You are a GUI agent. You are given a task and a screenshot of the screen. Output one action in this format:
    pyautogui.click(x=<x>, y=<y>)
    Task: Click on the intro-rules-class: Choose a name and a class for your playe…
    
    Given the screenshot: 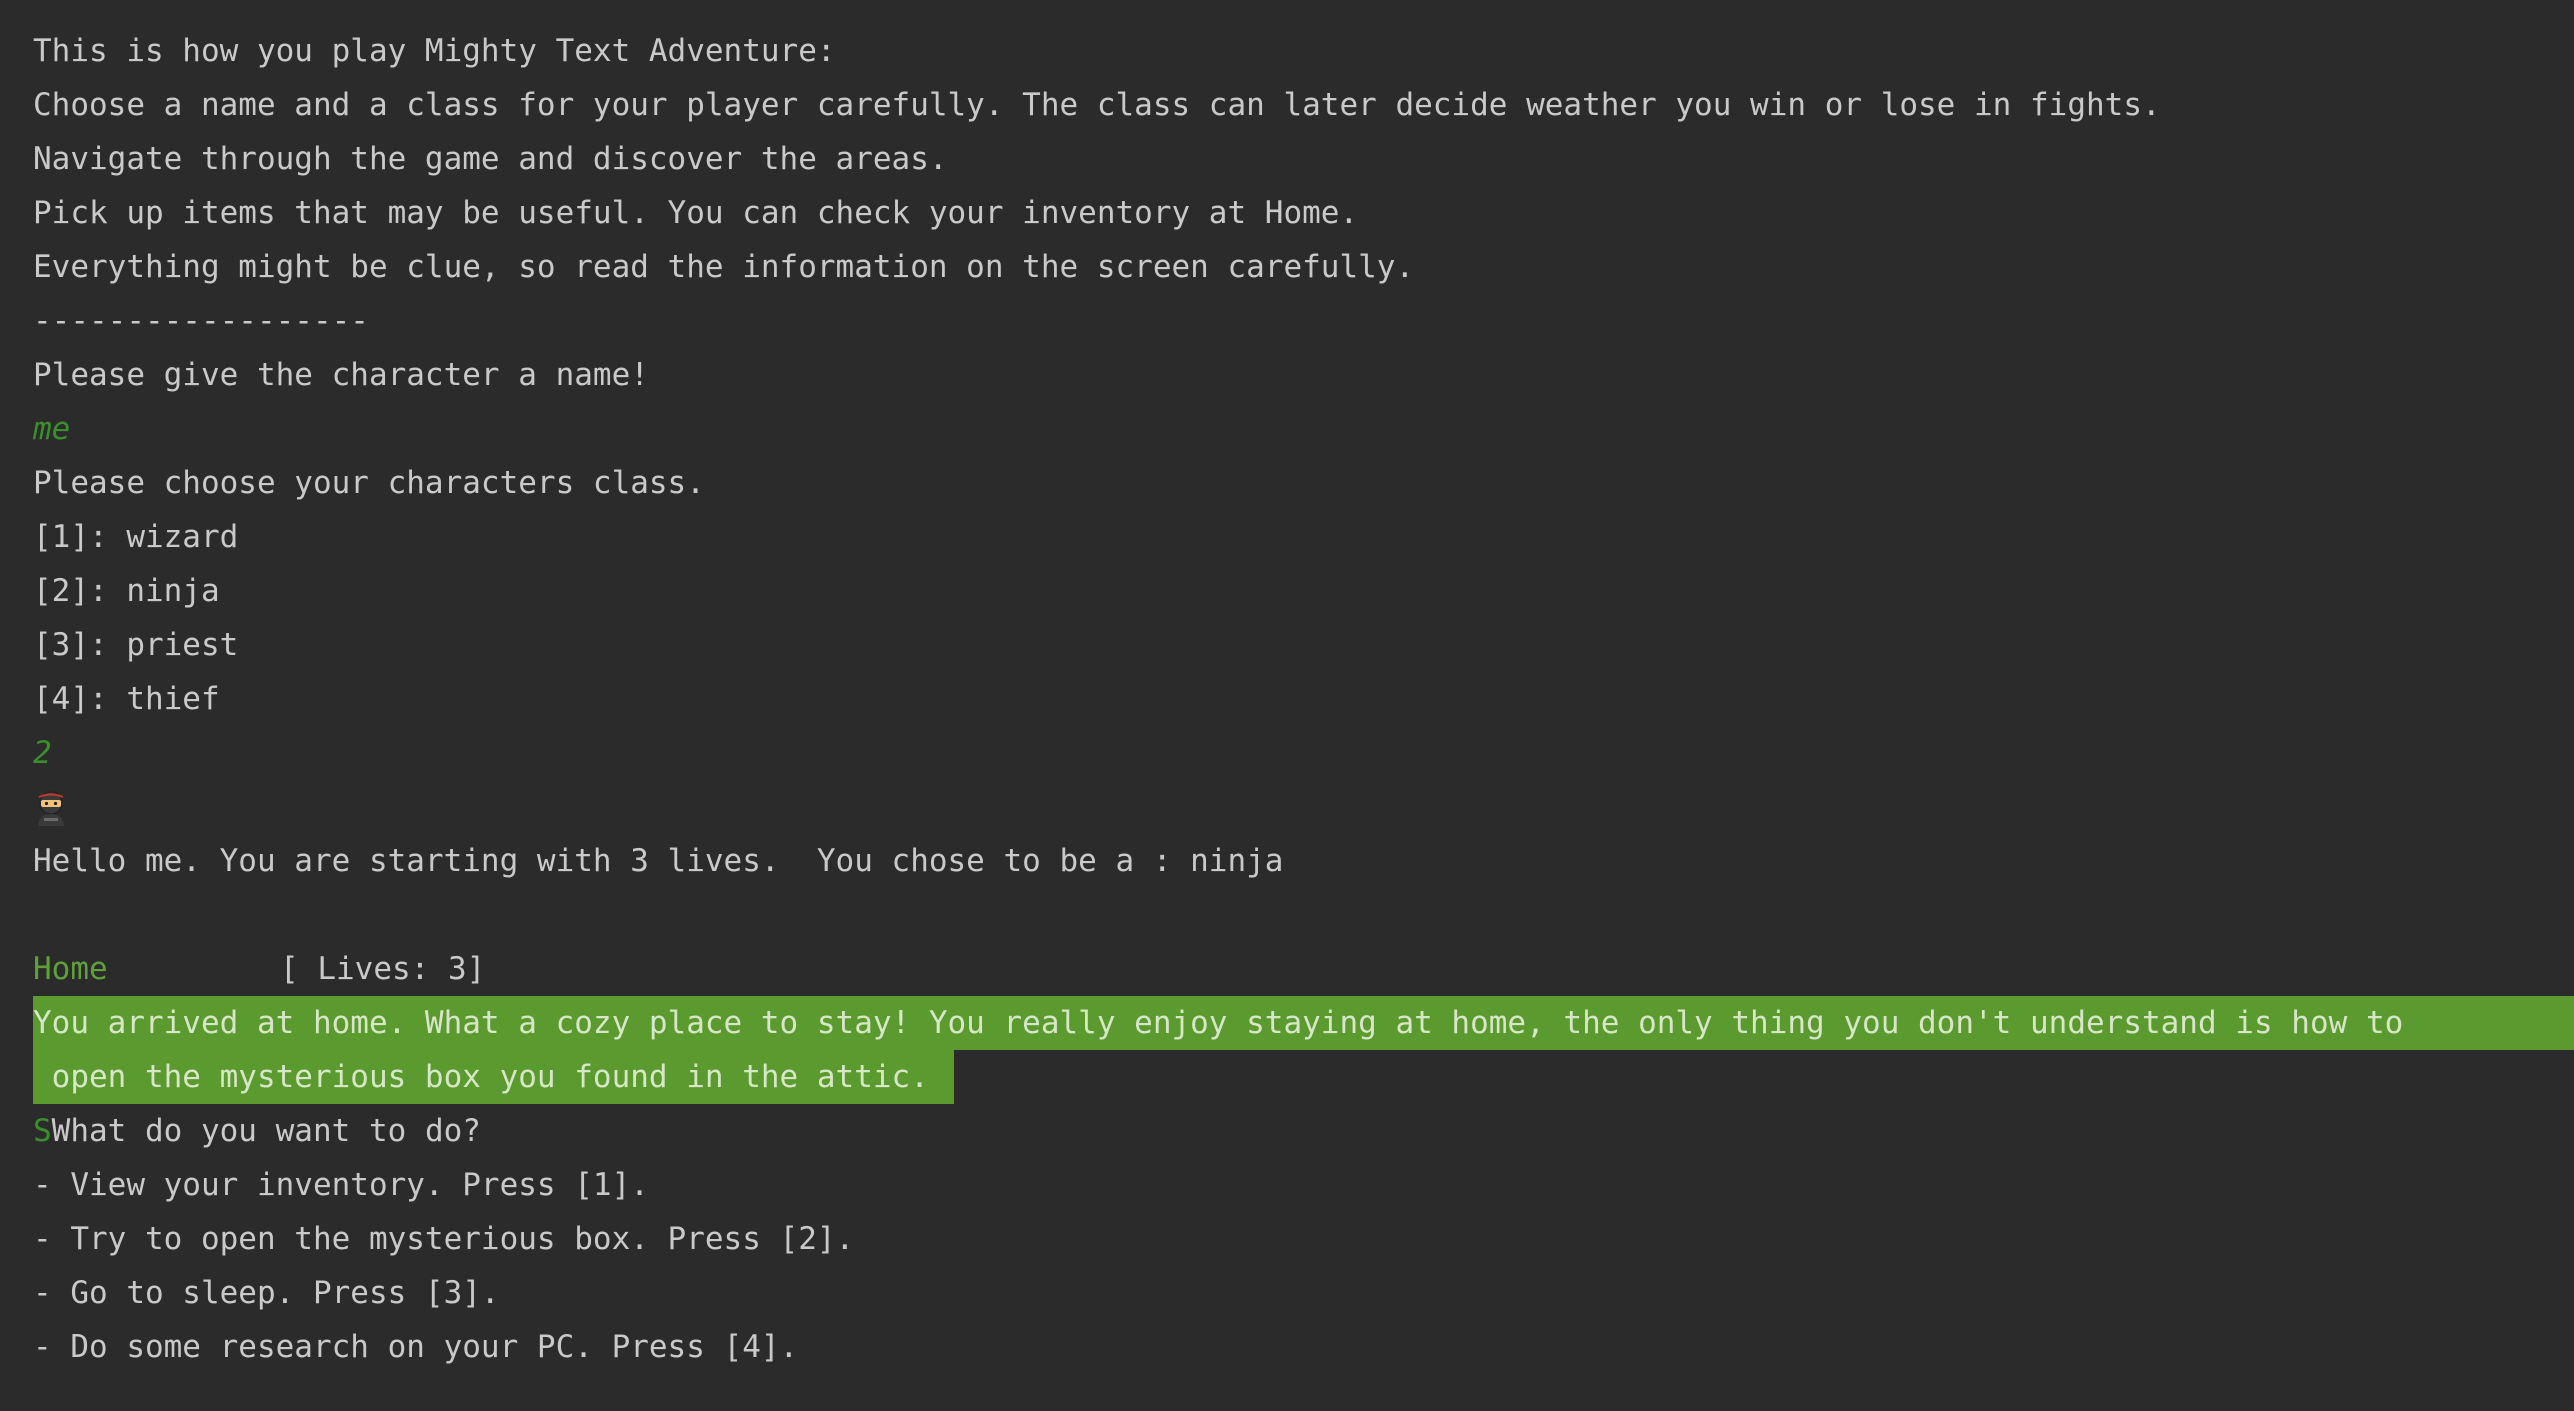 What is the action you would take?
    pyautogui.click(x=1097, y=105)
    